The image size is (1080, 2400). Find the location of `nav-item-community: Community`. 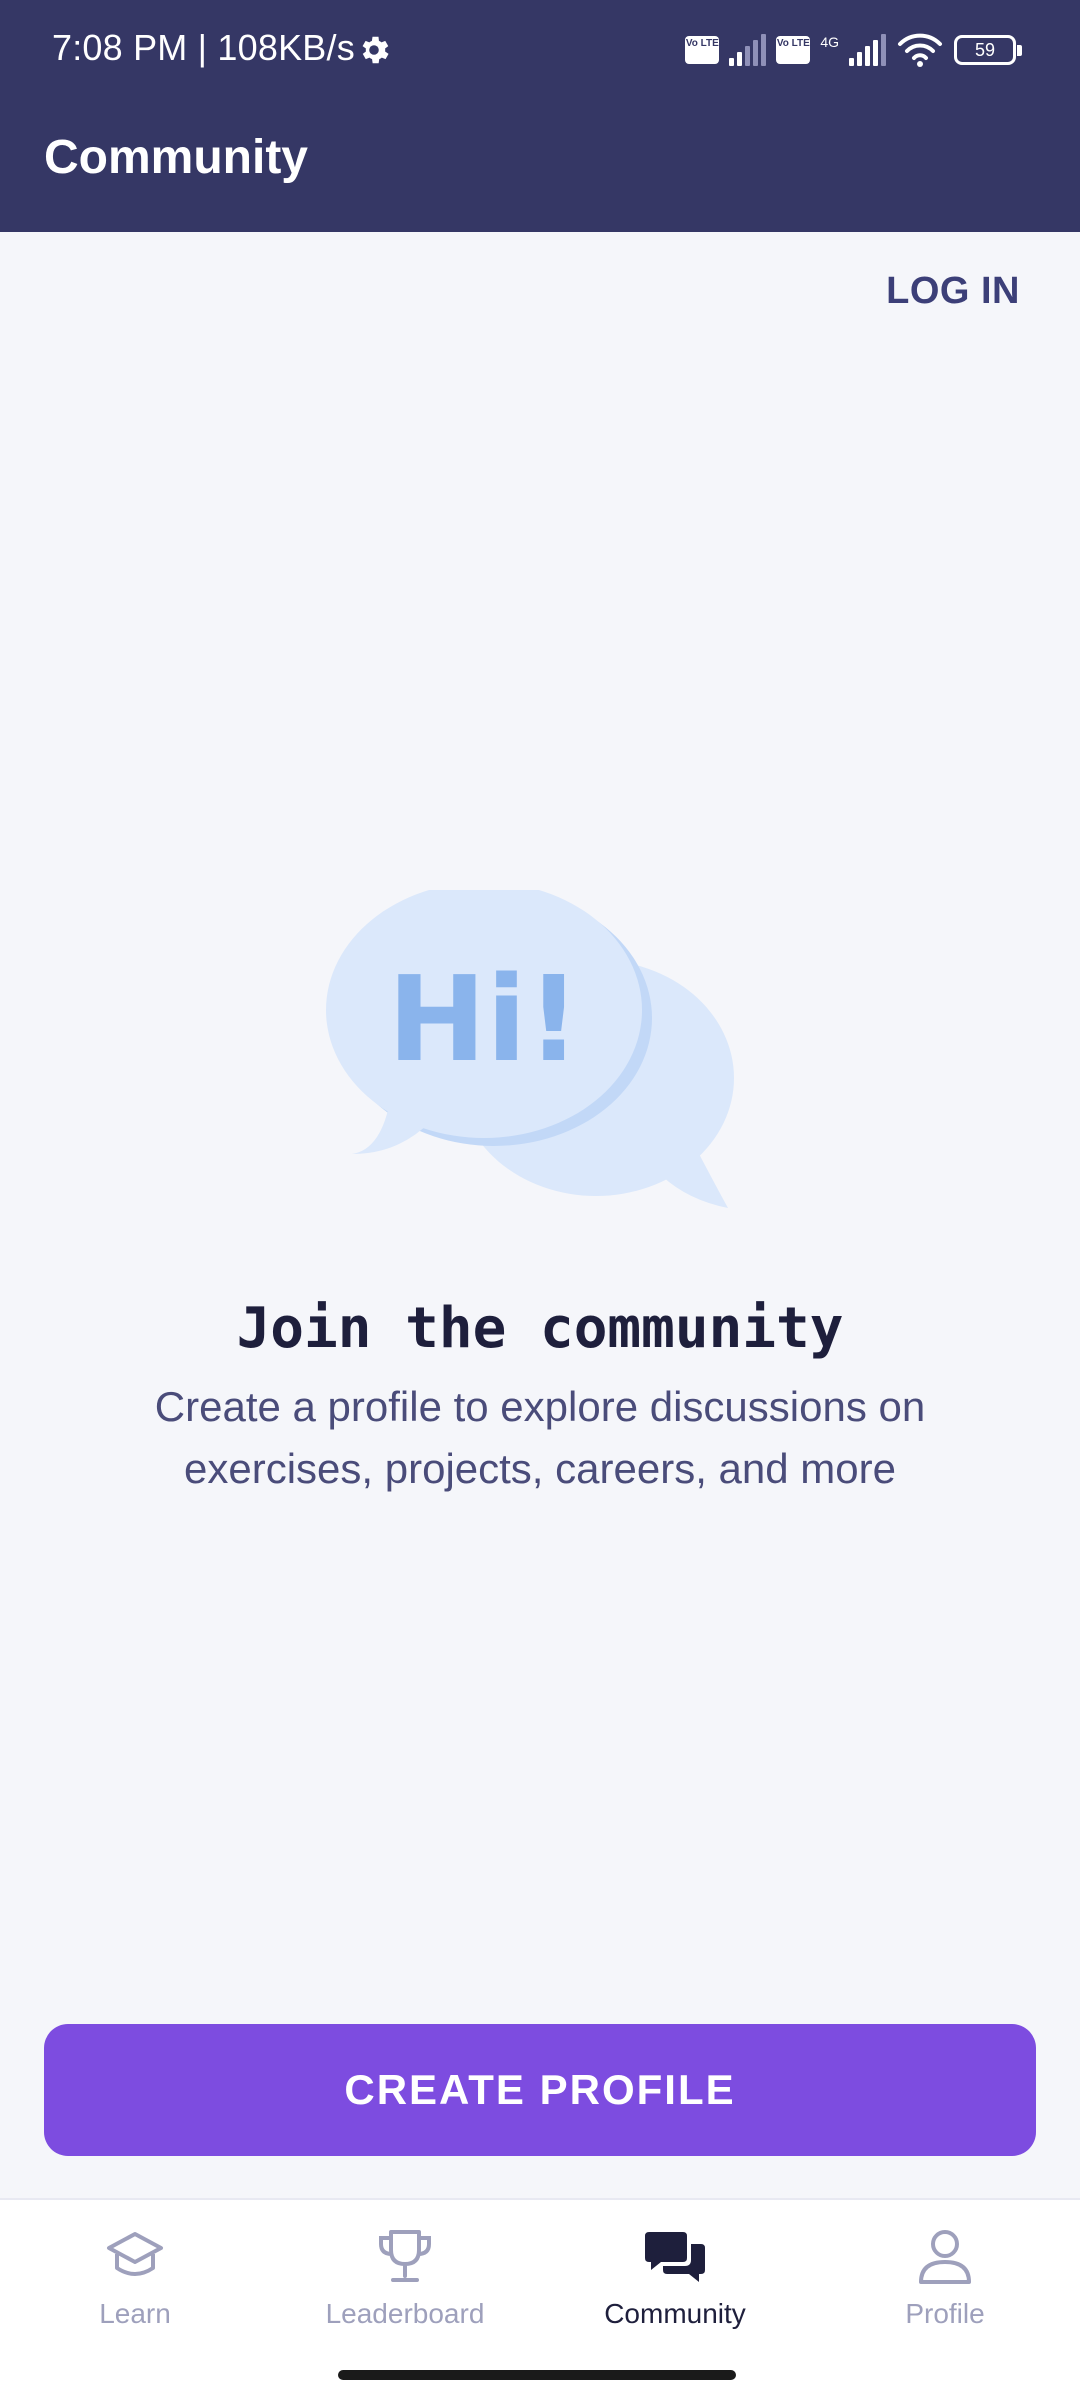

nav-item-community: Community is located at coordinates (675, 2299).